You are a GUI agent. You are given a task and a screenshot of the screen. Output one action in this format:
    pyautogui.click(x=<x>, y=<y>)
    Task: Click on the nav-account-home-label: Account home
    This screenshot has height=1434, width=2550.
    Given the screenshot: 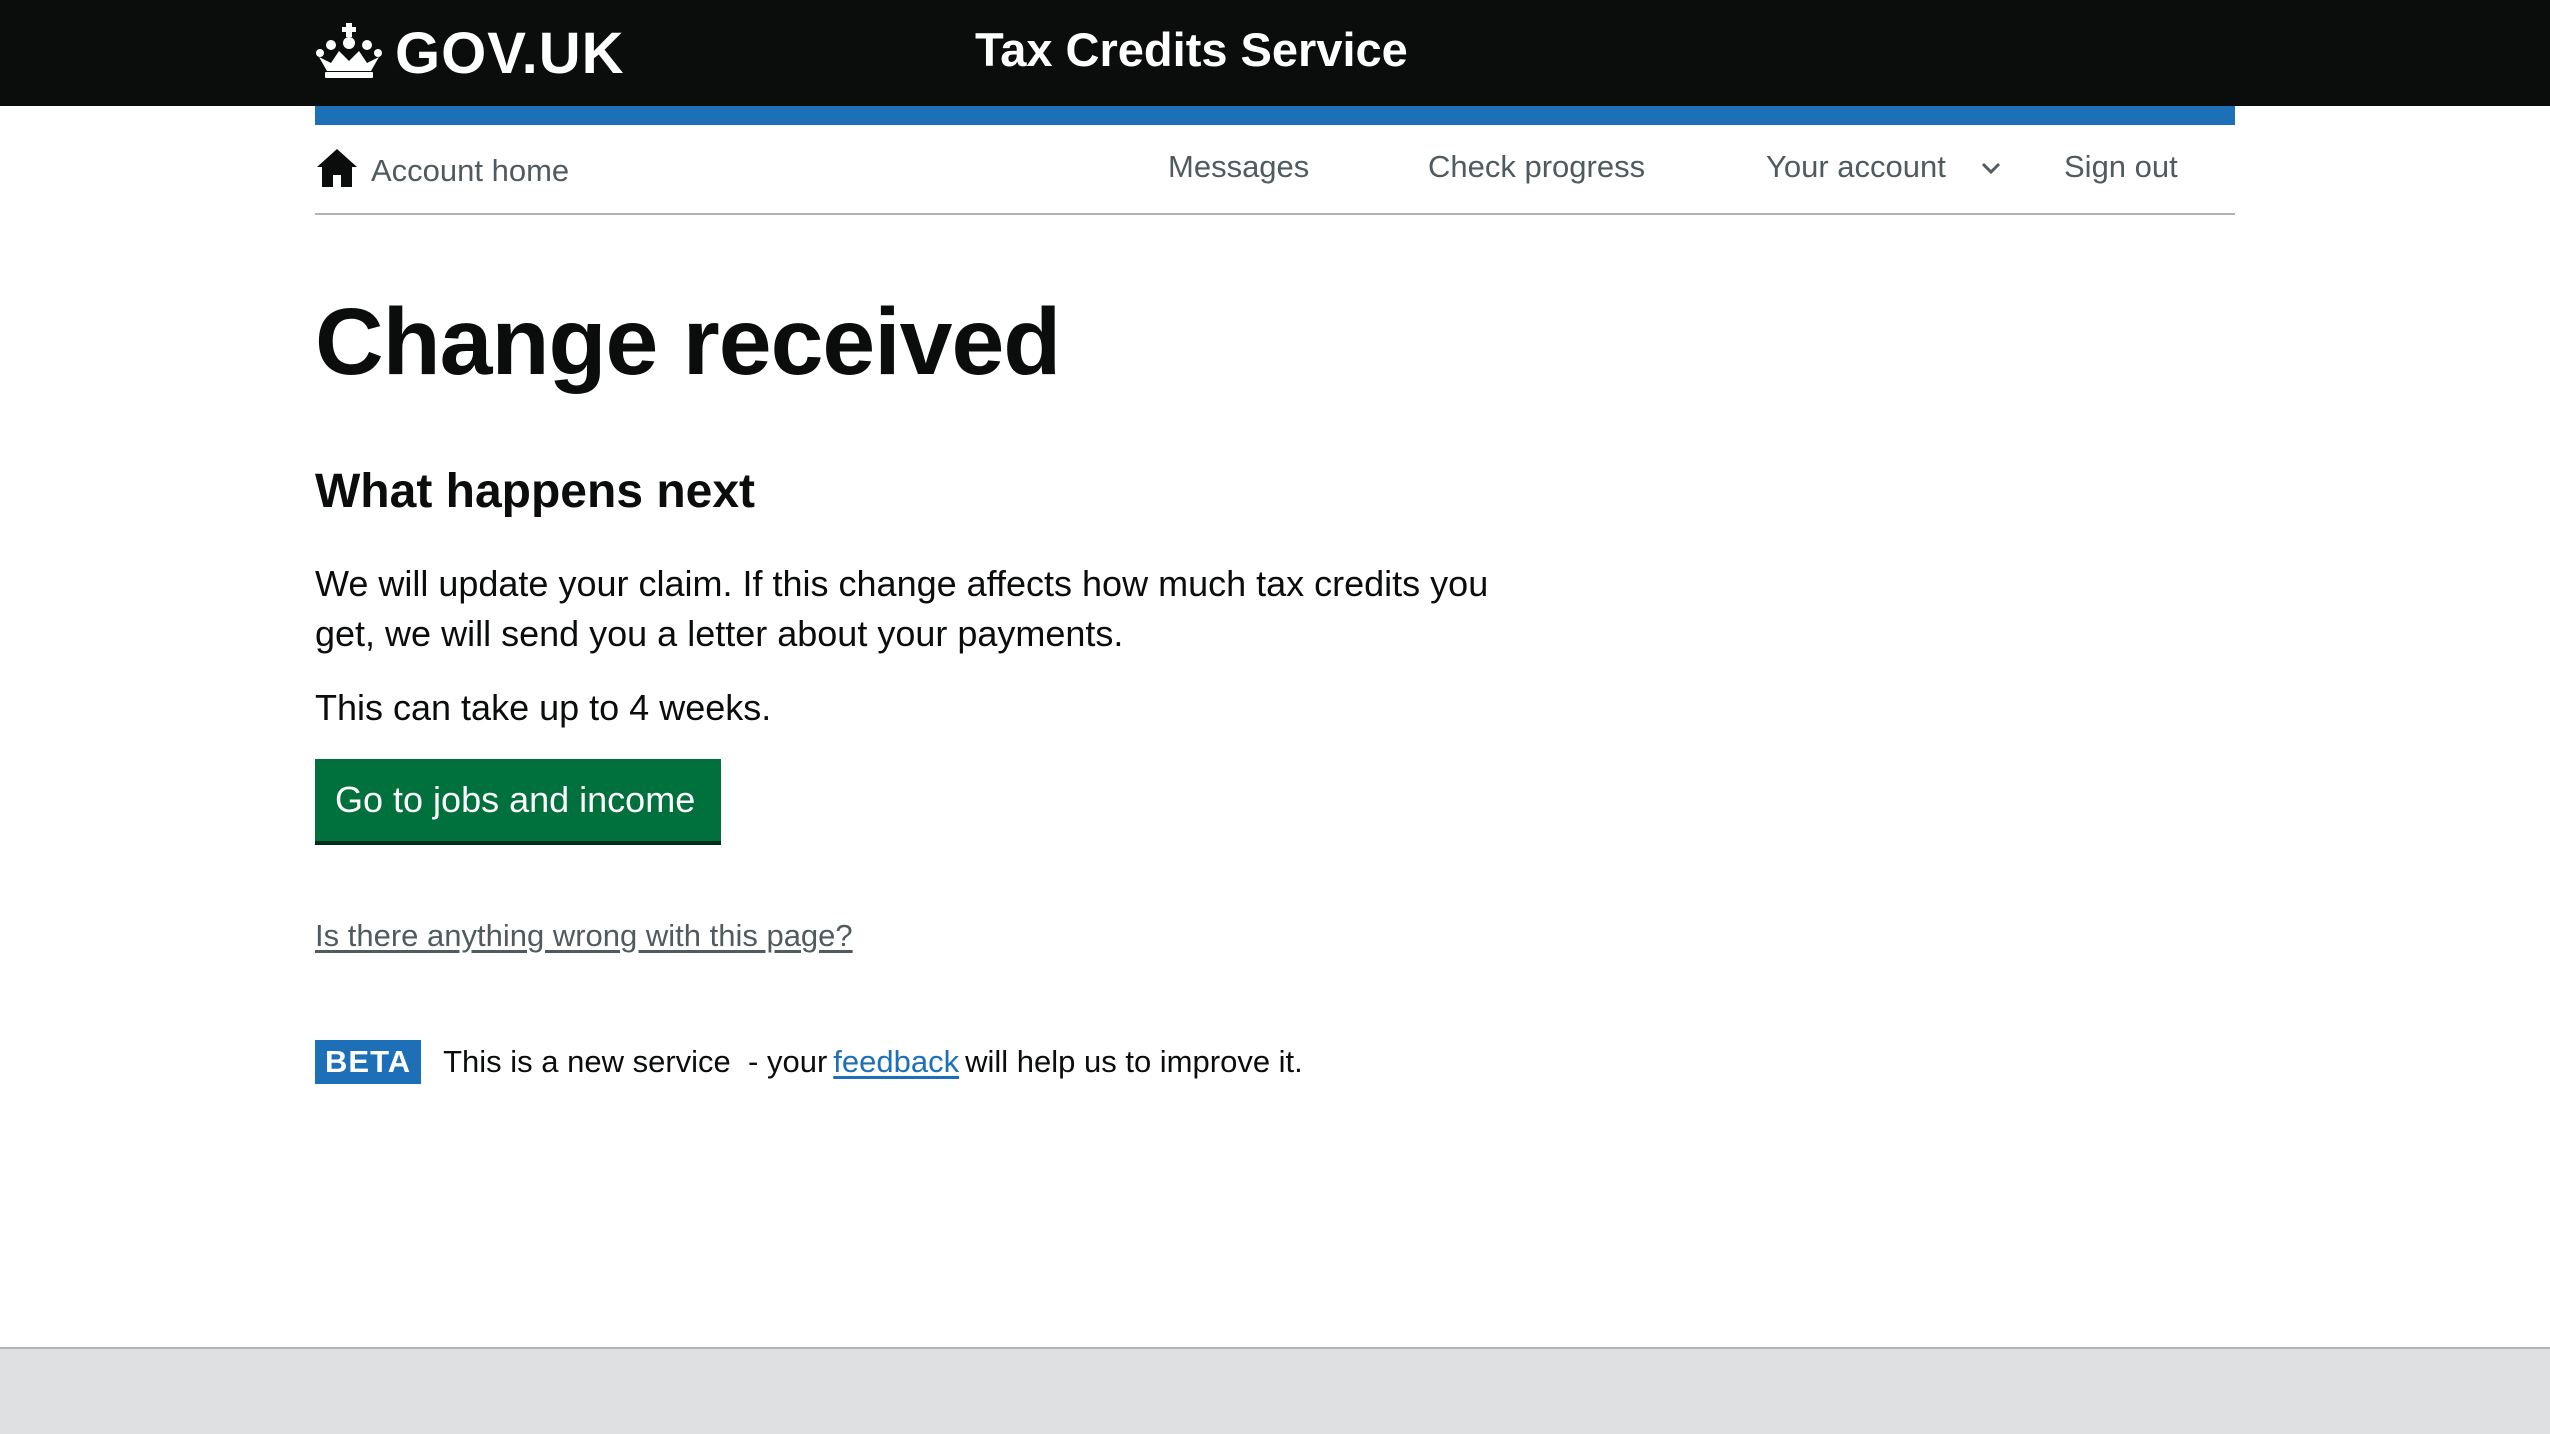 What is the action you would take?
    pyautogui.click(x=470, y=170)
    